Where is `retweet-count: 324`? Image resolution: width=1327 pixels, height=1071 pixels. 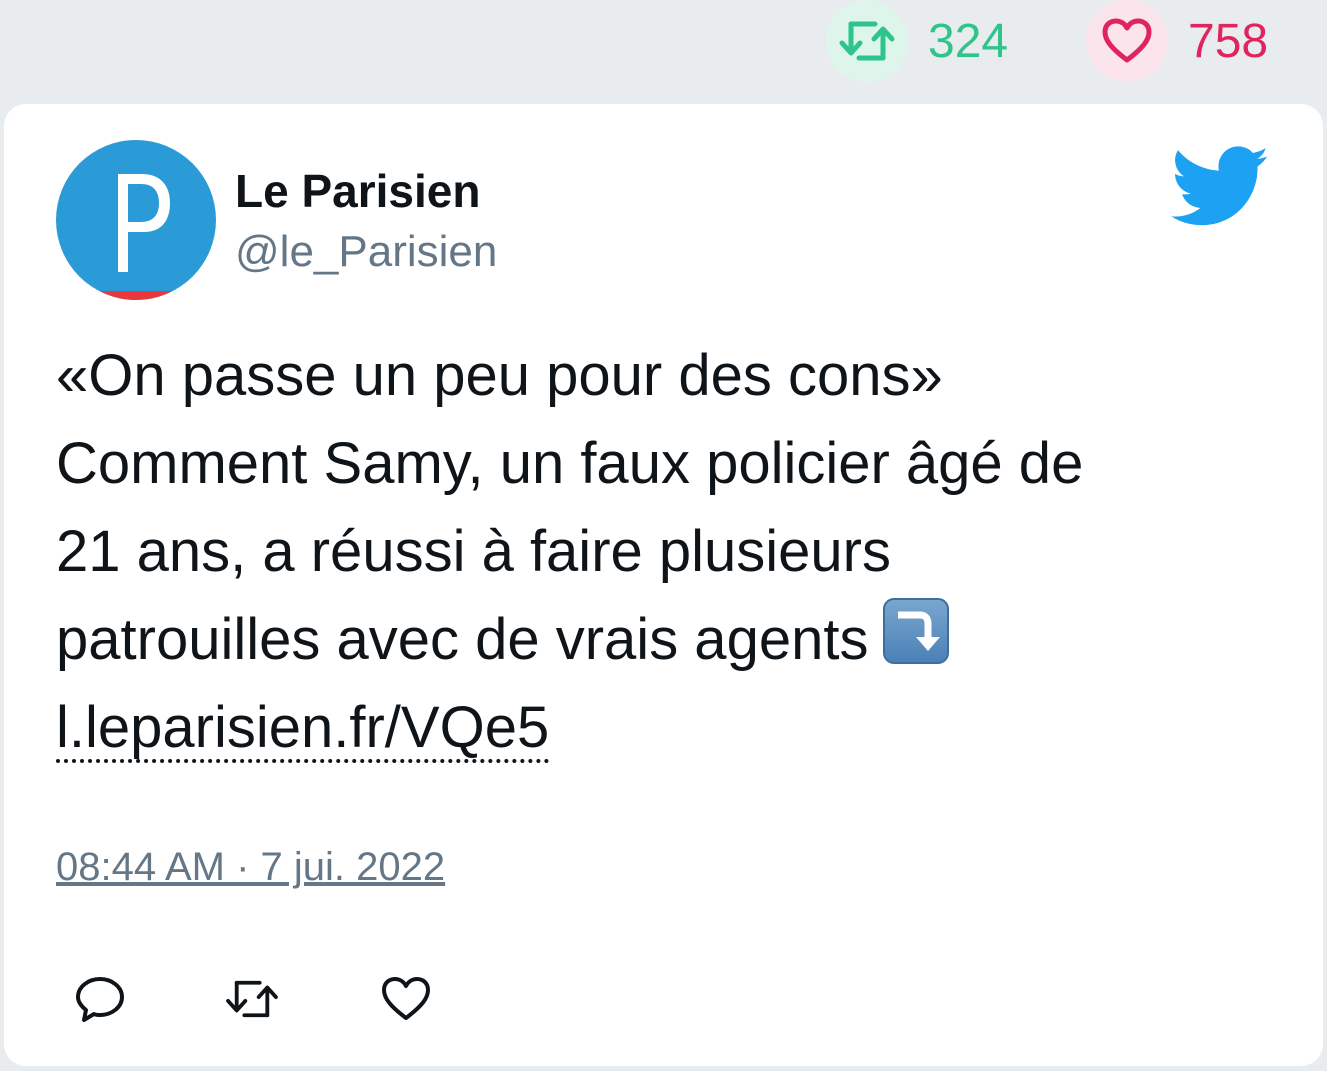 retweet-count: 324 is located at coordinates (968, 41).